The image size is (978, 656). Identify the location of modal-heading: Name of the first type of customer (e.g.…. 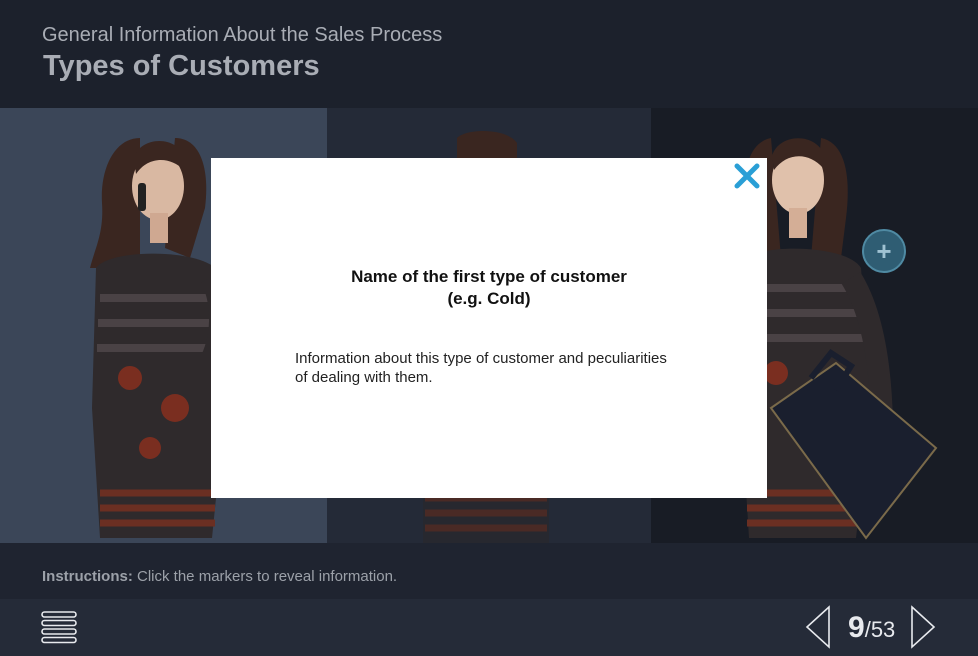
(489, 288).